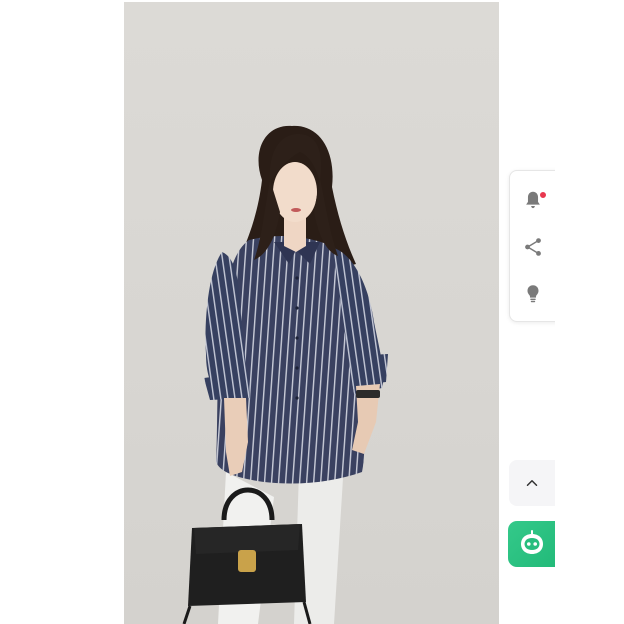 The height and width of the screenshot is (624, 624). Describe the element at coordinates (589, 312) in the screenshot. I see `viewport-edge` at that location.